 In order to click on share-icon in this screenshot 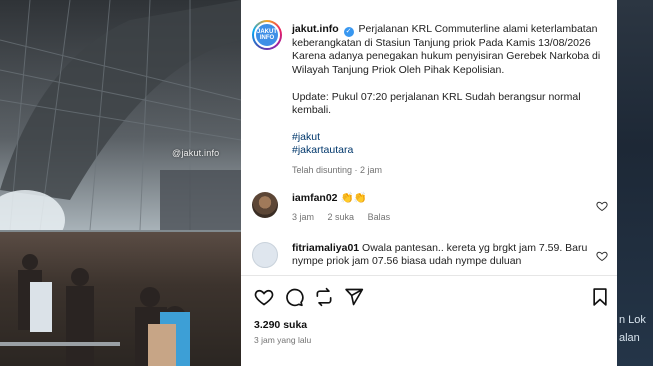, I will do `click(354, 297)`.